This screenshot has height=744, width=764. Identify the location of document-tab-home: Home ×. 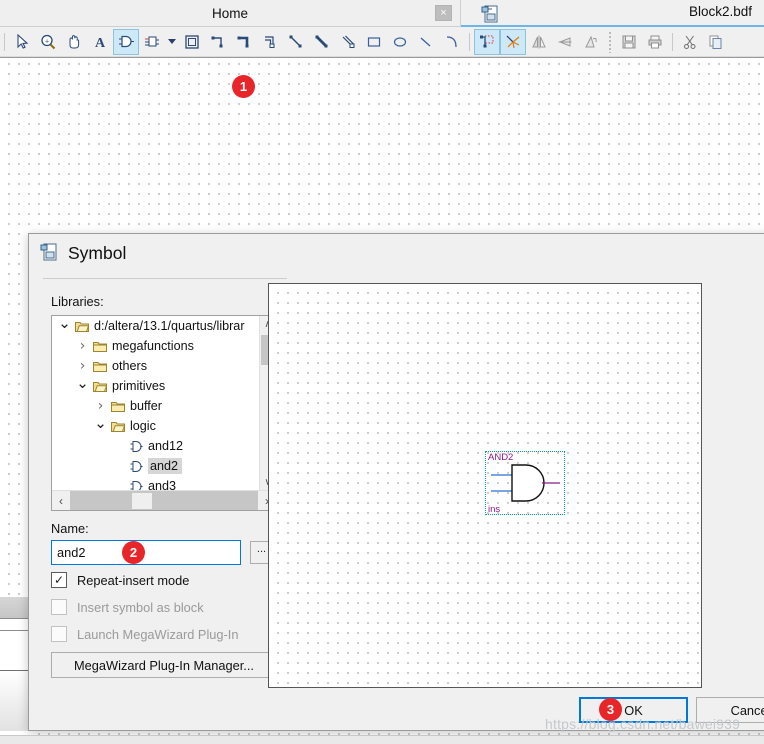
(230, 13).